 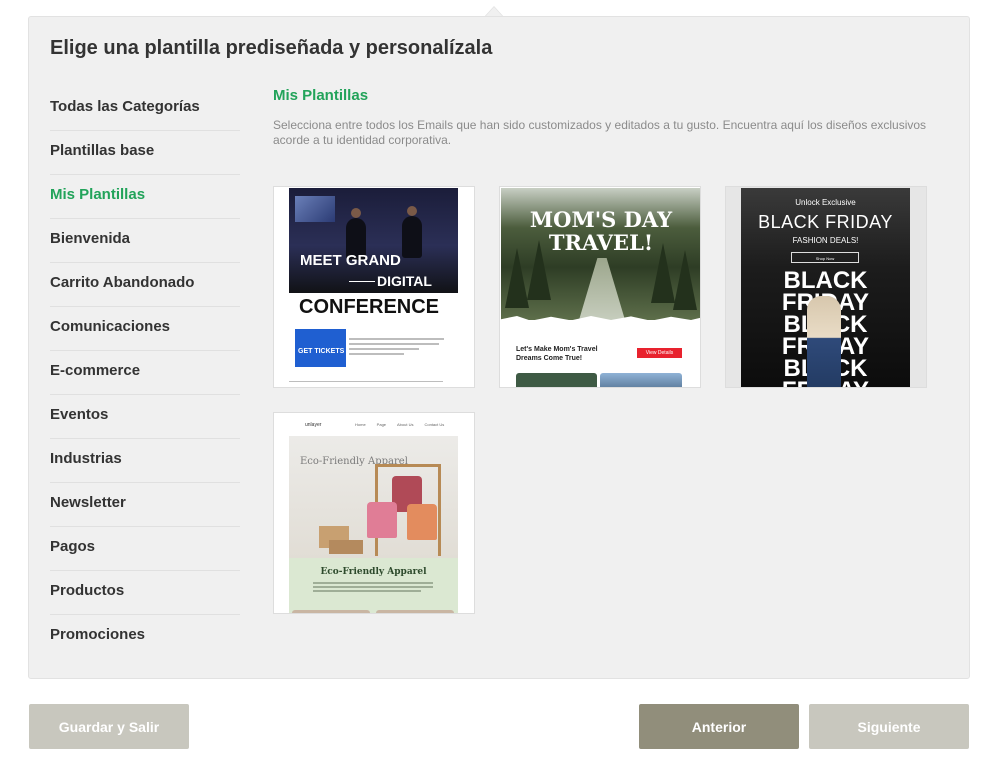 What do you see at coordinates (145, 109) in the screenshot?
I see `sidebar-item-all: Todas las Categorías` at bounding box center [145, 109].